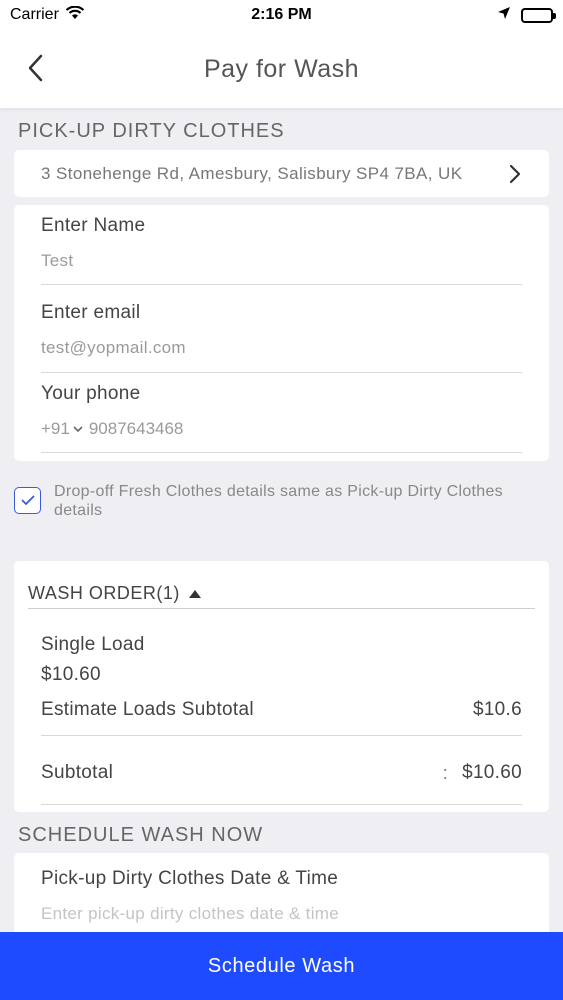  What do you see at coordinates (136, 429) in the screenshot?
I see `phone-input: 9087643468` at bounding box center [136, 429].